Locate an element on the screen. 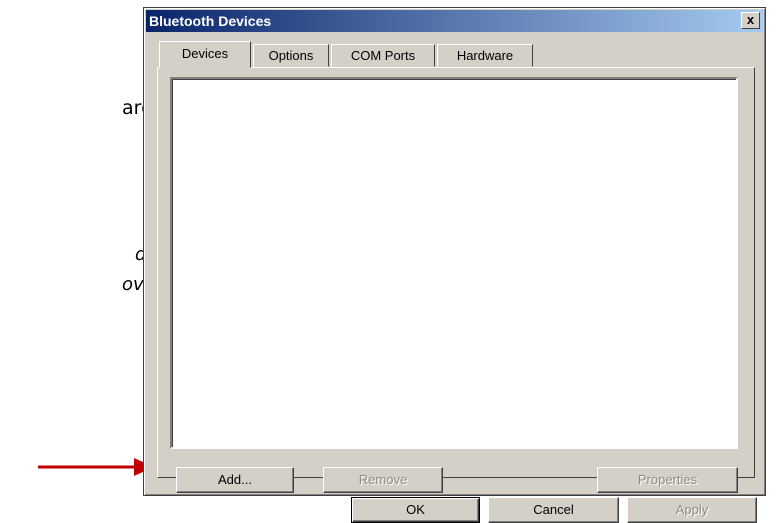 Image resolution: width=777 pixels, height=523 pixels. tab-com-ports: COM Ports is located at coordinates (383, 55).